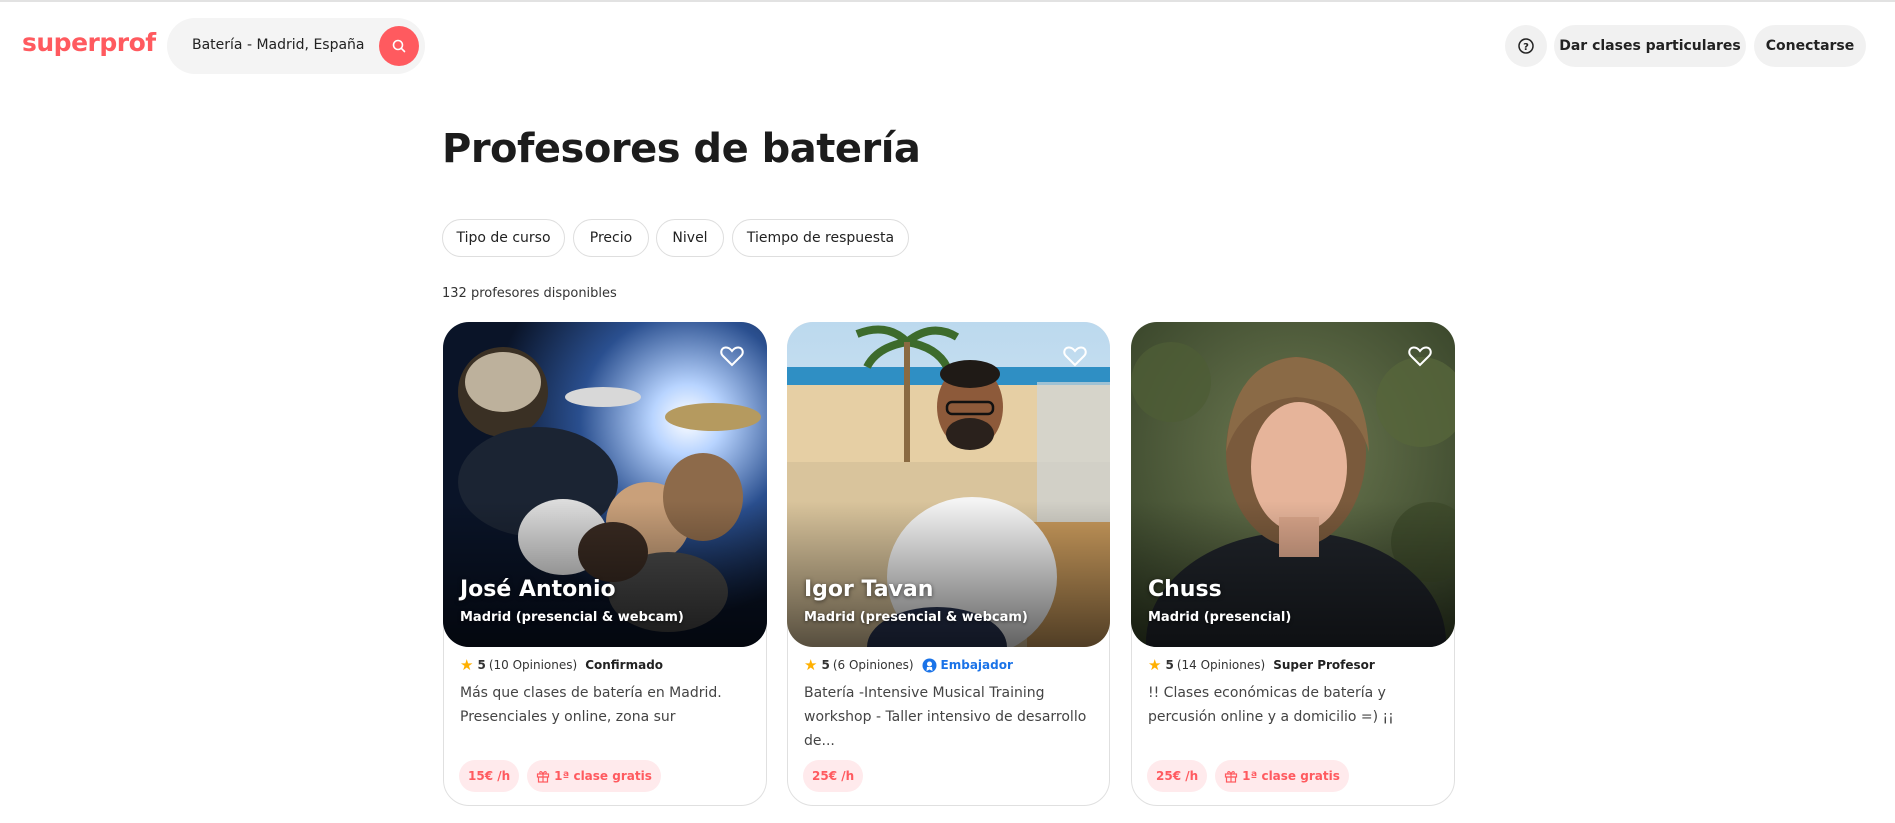 The width and height of the screenshot is (1895, 823). Describe the element at coordinates (681, 149) in the screenshot. I see `page-title: Profesores de batería` at that location.